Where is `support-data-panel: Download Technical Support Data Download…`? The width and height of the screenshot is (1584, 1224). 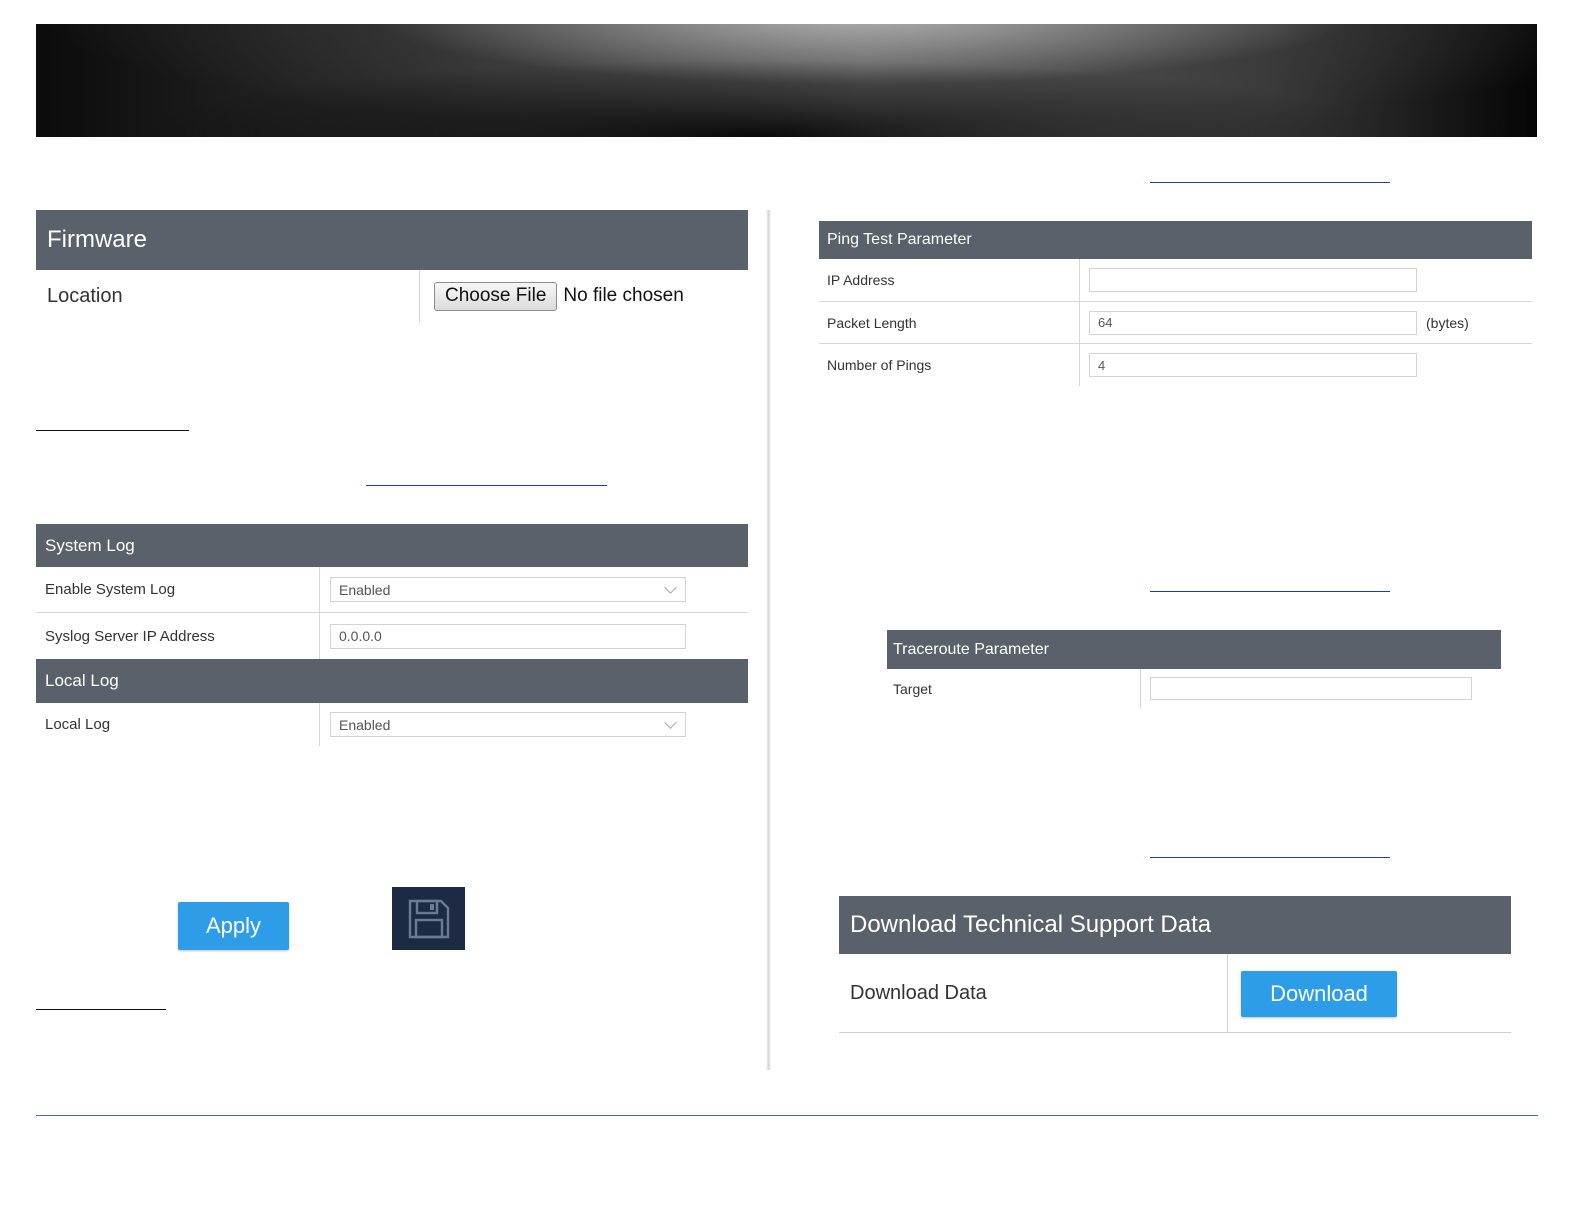 support-data-panel: Download Technical Support Data Download… is located at coordinates (1175, 964).